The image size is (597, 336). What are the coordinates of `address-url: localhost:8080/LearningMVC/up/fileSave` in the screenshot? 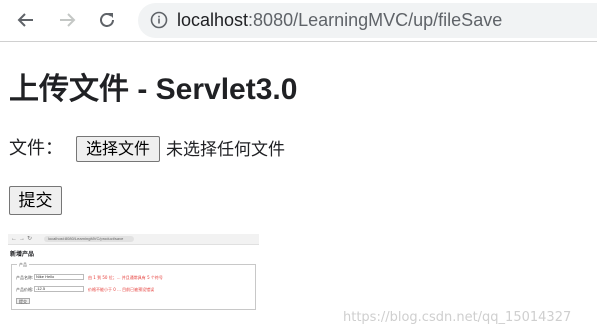 It's located at (339, 20).